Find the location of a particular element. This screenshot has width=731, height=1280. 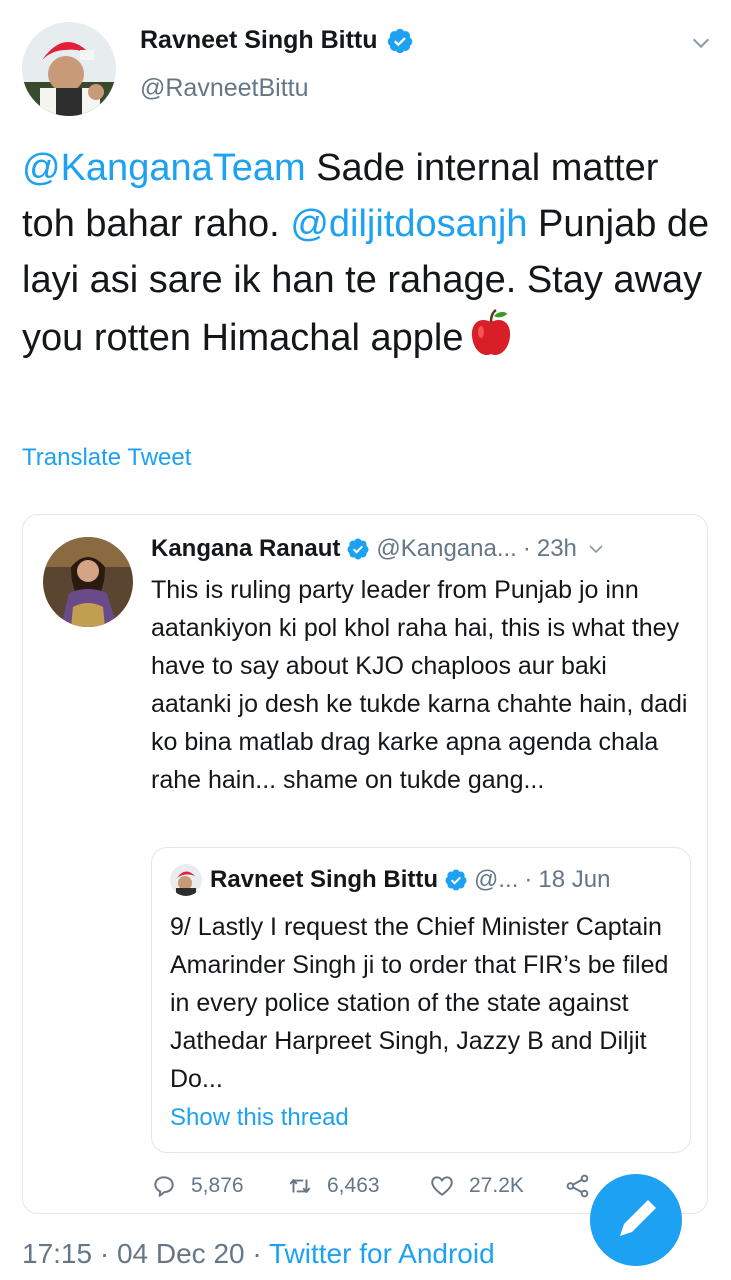

compose-tweet-button is located at coordinates (636, 1220).